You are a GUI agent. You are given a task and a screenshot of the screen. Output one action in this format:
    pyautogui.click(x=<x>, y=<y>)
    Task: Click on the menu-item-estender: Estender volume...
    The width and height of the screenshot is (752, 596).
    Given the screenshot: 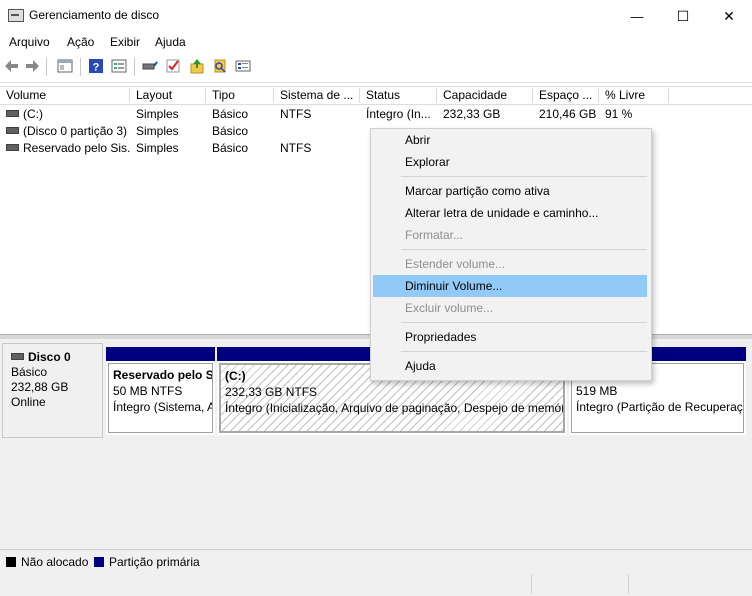 What is the action you would take?
    pyautogui.click(x=510, y=264)
    